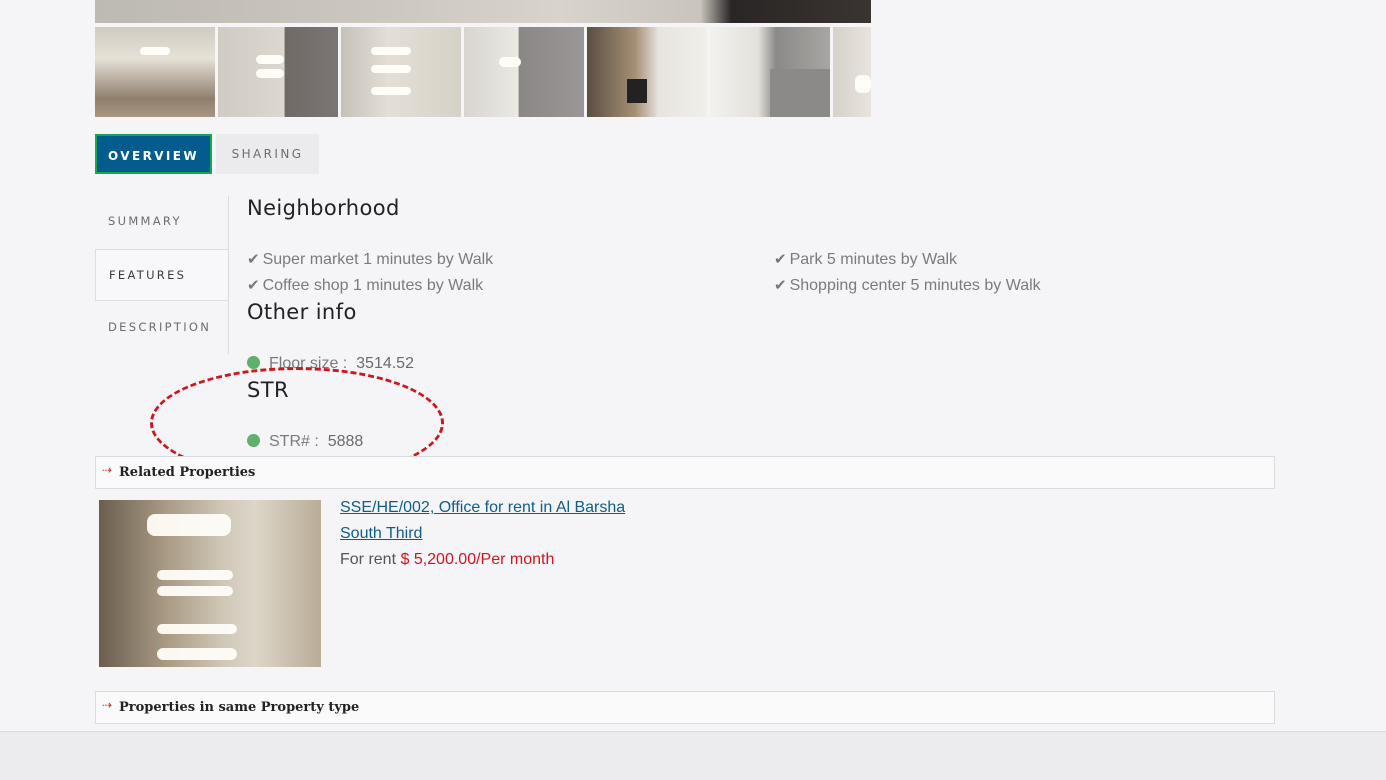 The image size is (1386, 780). What do you see at coordinates (187, 472) in the screenshot?
I see `related-properties-title: Related Properties` at bounding box center [187, 472].